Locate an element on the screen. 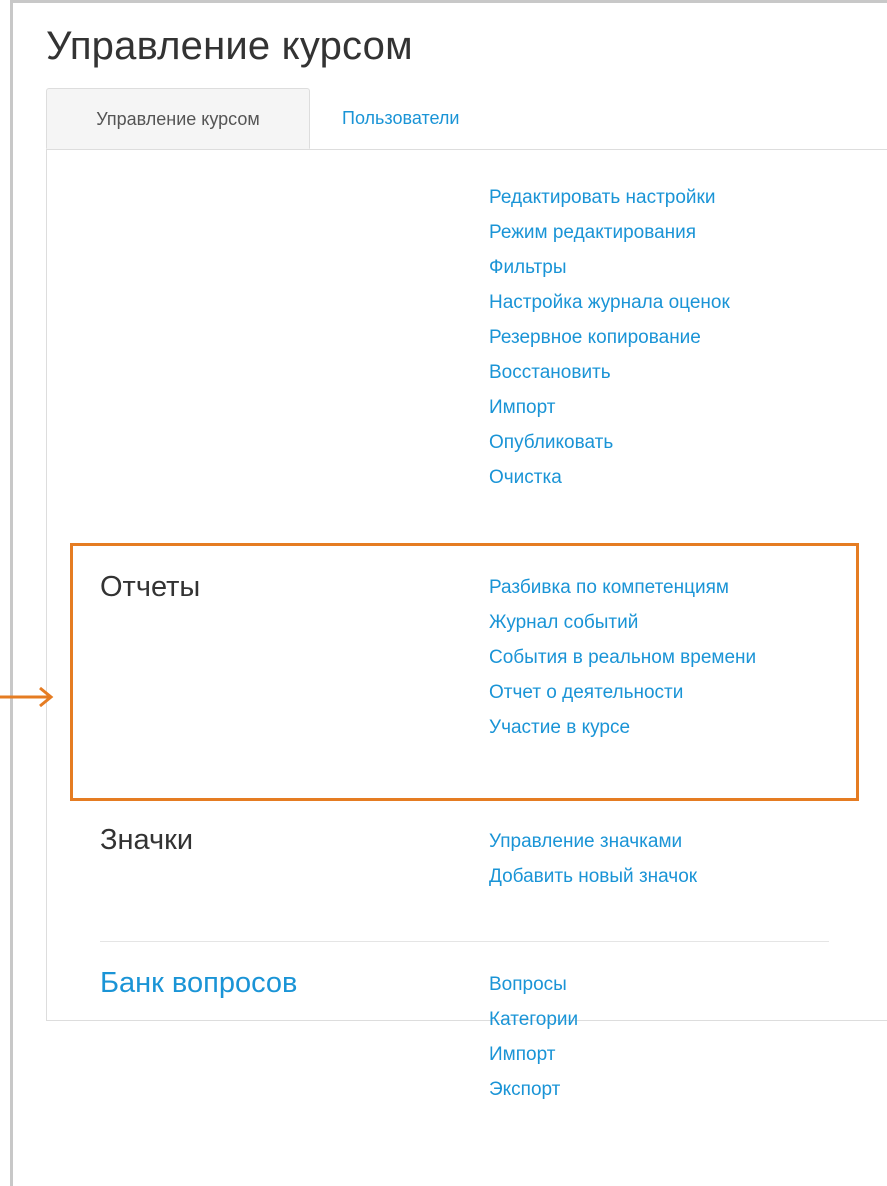 The height and width of the screenshot is (1186, 887). link-question-export: Экспорт is located at coordinates (533, 1089).